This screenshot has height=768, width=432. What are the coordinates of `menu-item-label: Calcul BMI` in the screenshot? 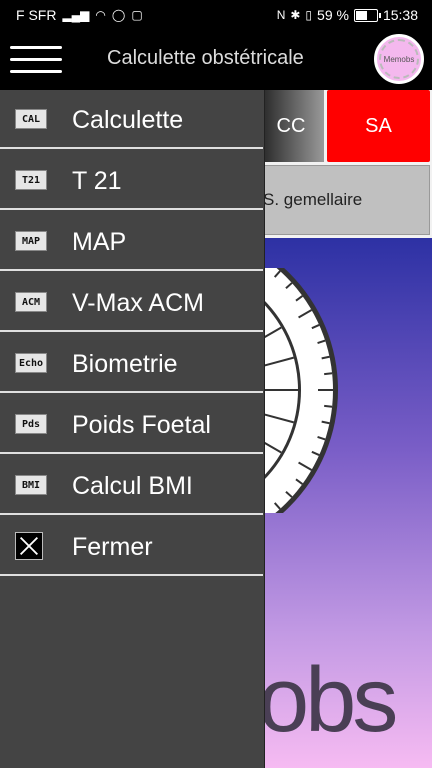 It's located at (132, 486).